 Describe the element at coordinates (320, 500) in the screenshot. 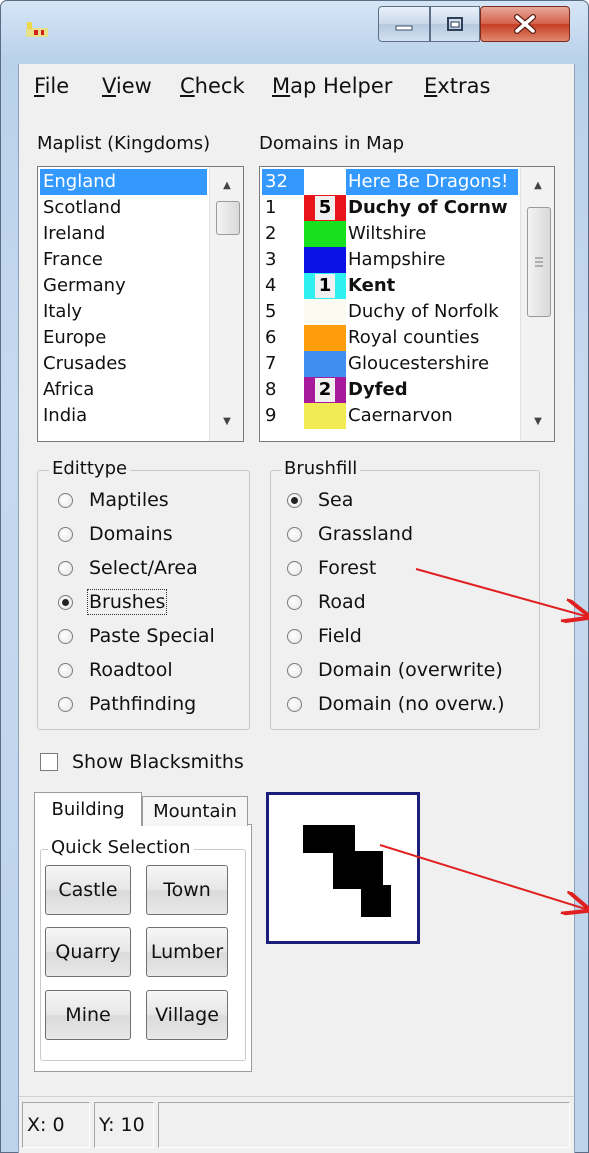

I see `radio-sea: Sea` at that location.